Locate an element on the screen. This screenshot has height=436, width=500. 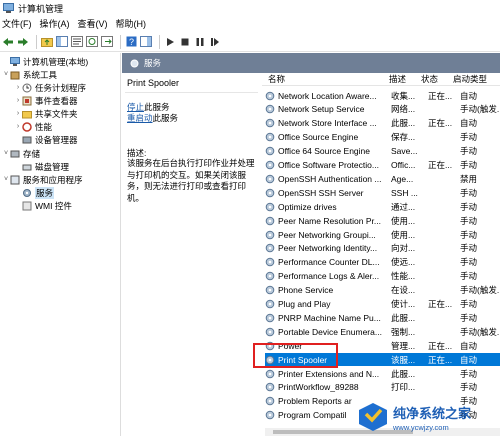
column-header-description: 描述 is located at coordinates (397, 79).